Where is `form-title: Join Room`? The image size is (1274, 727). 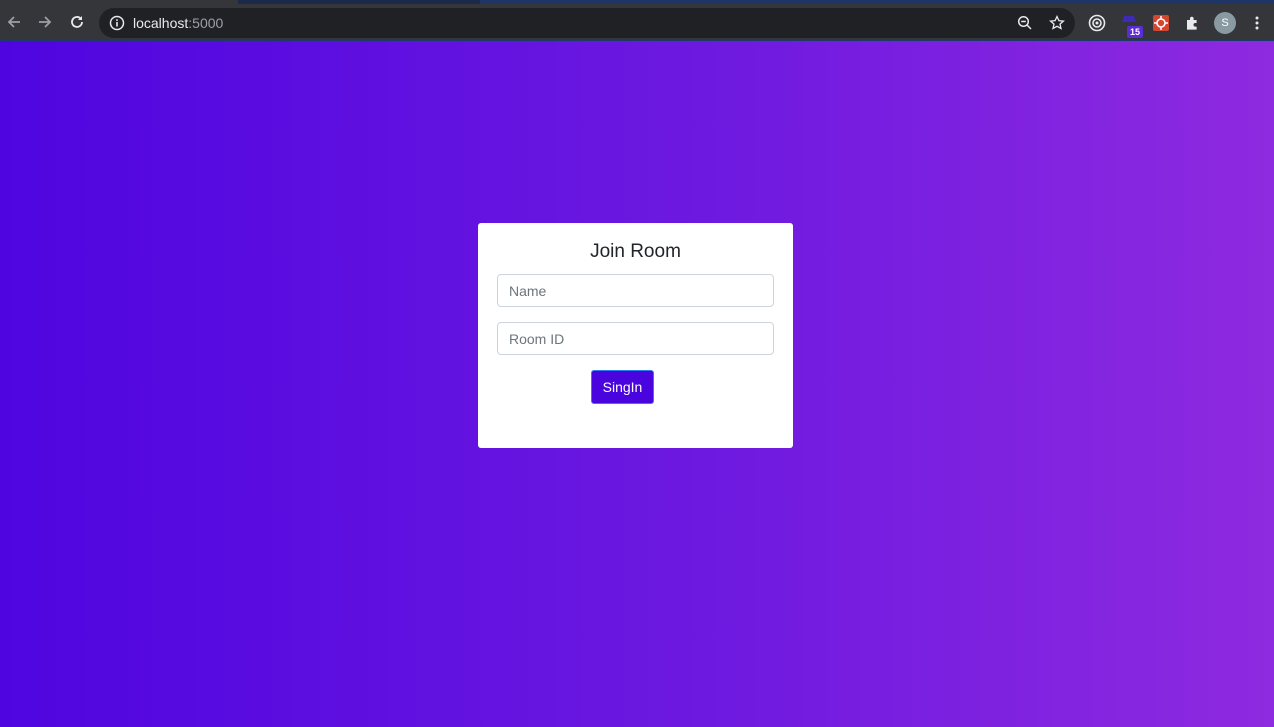 form-title: Join Room is located at coordinates (635, 251).